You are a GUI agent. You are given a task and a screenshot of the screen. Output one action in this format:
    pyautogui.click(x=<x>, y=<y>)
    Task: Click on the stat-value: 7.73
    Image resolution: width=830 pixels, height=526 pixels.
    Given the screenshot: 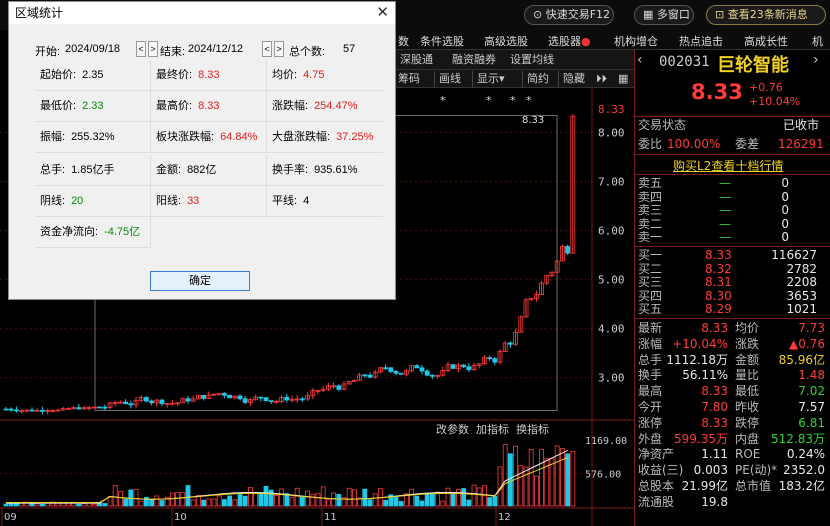 What is the action you would take?
    pyautogui.click(x=811, y=328)
    